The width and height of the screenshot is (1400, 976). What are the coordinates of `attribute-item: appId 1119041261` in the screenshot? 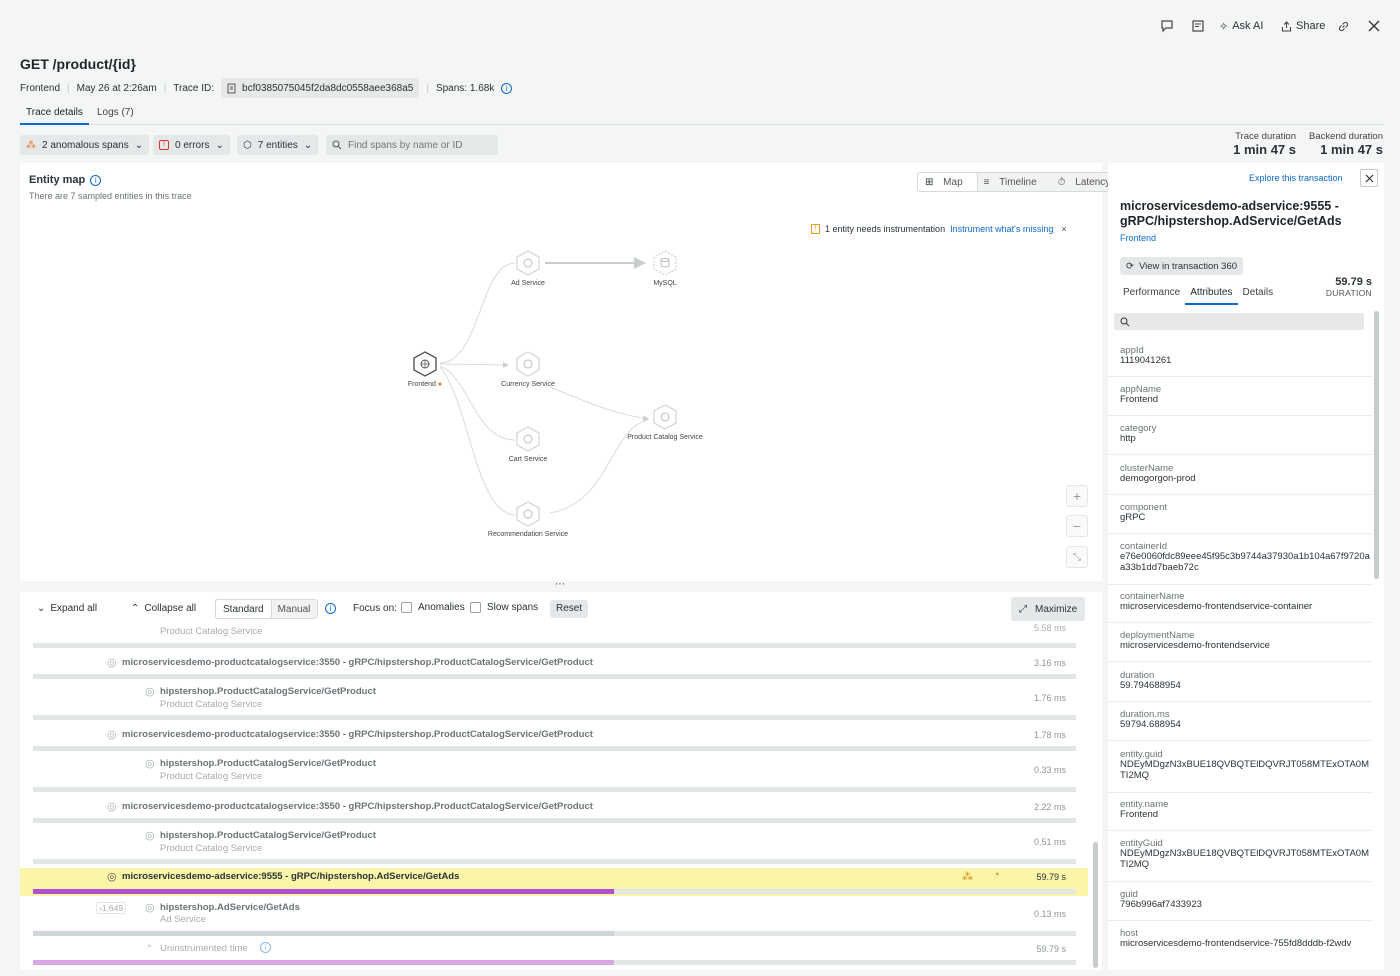 It's located at (1240, 361).